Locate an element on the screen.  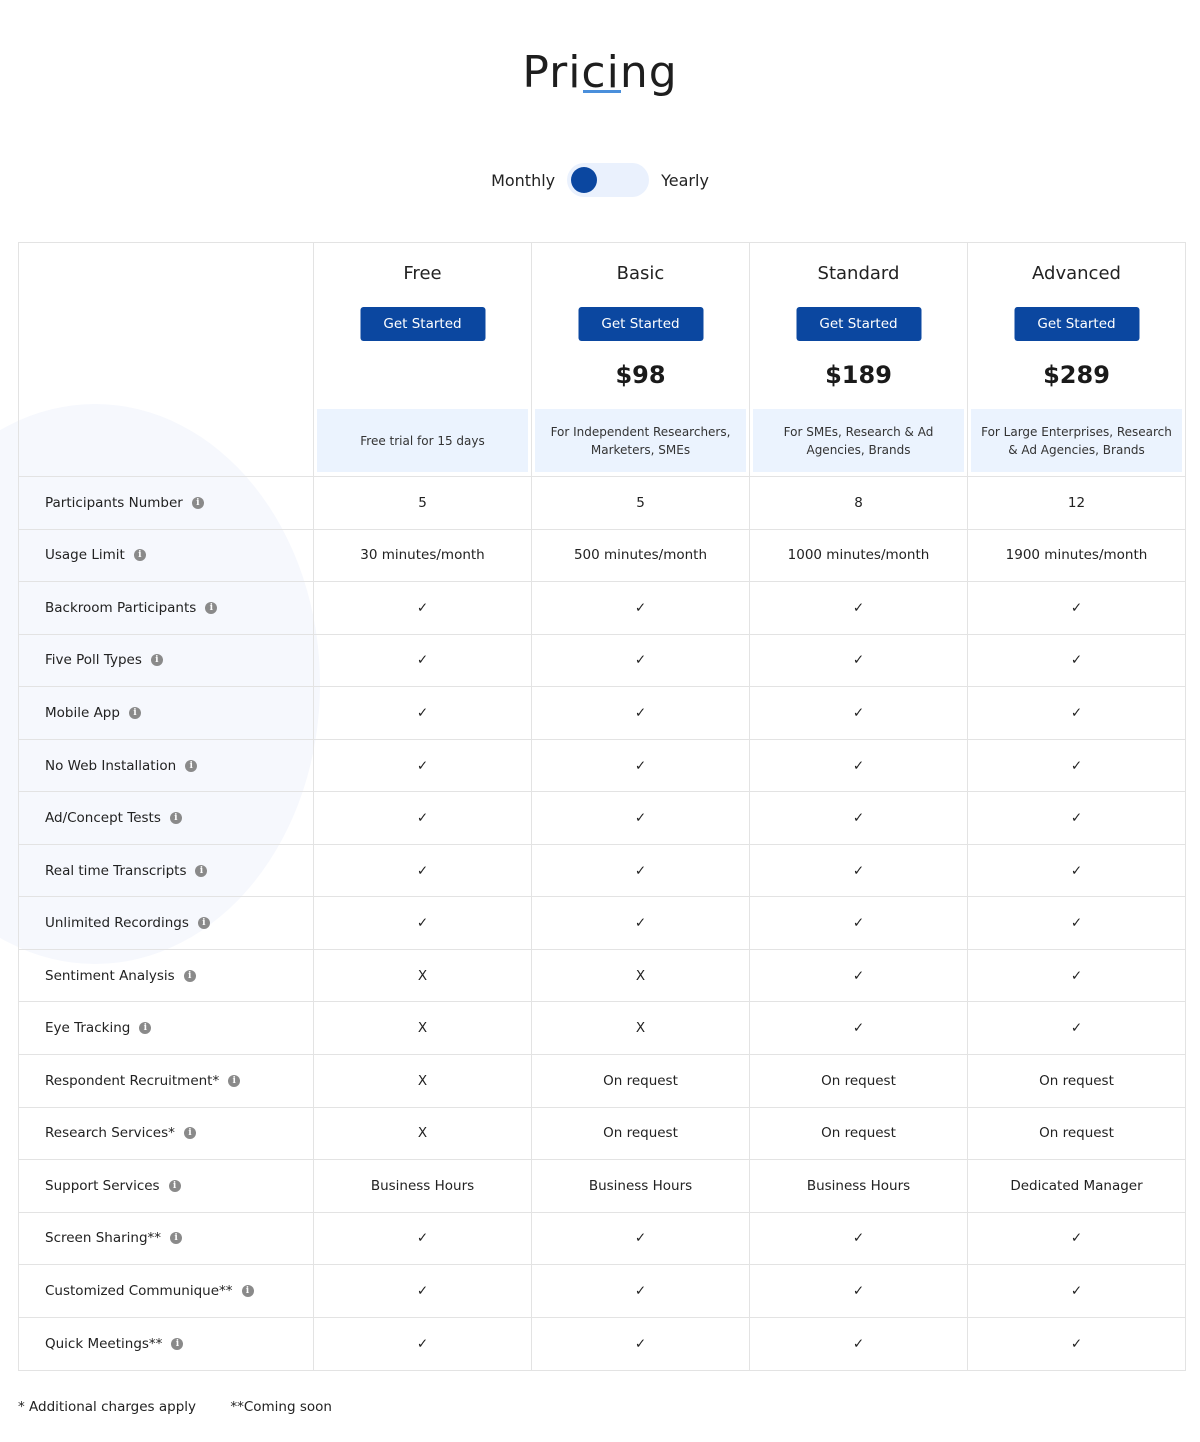
feature-label-cell: Support Services i is located at coordinates (166, 1186).